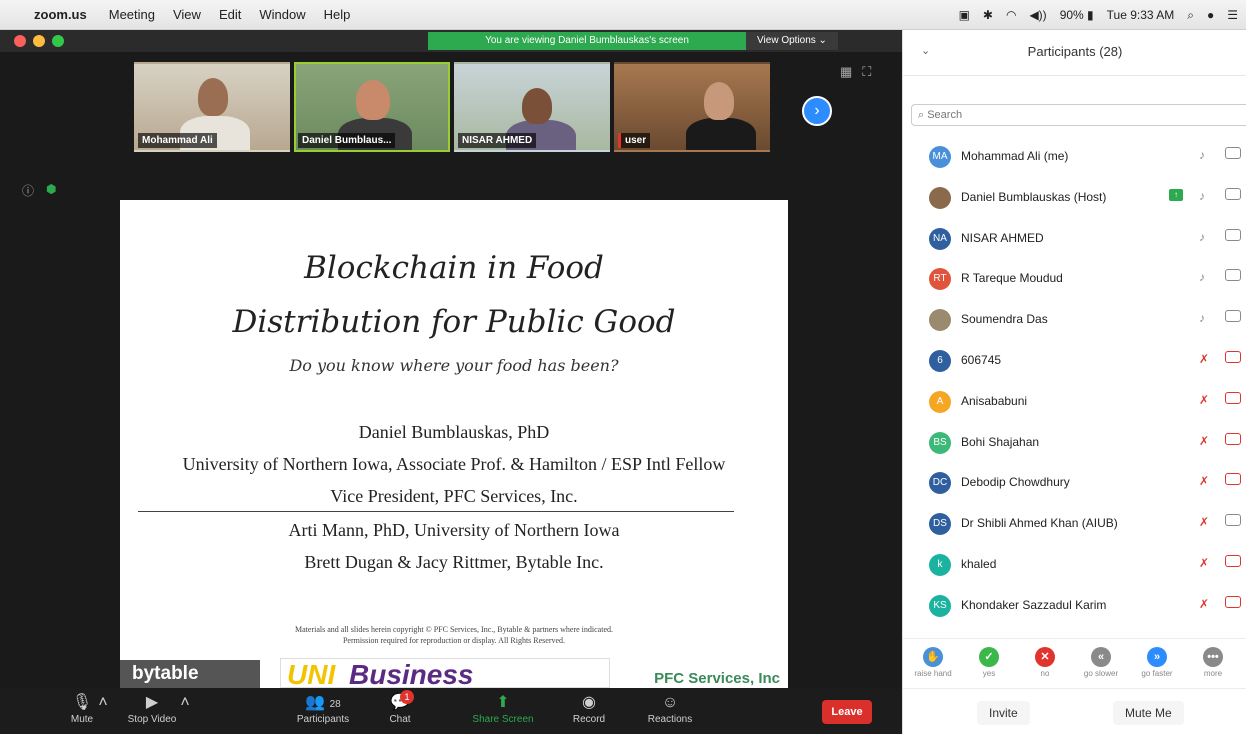 This screenshot has height=734, width=1246. I want to click on participants-button: 👥 28 Participants, so click(323, 708).